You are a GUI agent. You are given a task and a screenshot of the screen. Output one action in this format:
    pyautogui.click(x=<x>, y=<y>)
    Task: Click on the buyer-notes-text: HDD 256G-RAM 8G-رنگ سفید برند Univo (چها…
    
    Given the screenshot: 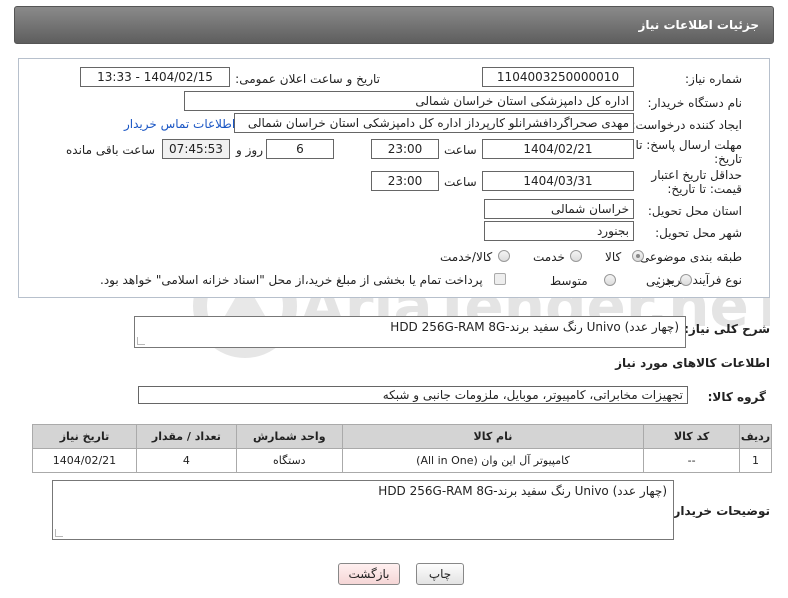 What is the action you would take?
    pyautogui.click(x=522, y=491)
    